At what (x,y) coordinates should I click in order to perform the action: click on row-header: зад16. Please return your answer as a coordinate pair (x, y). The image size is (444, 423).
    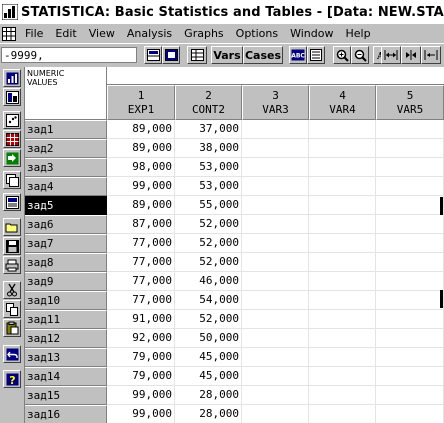
    Looking at the image, I should click on (66, 414).